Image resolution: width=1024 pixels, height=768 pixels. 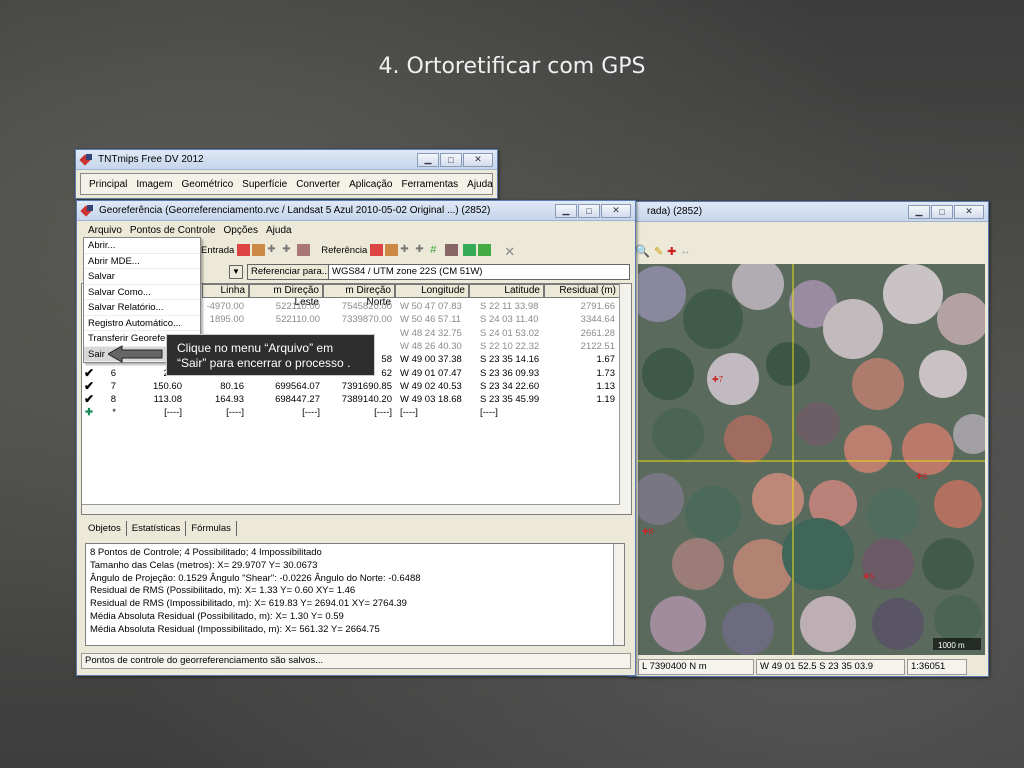 What do you see at coordinates (304, 250) in the screenshot?
I see `entrada-erase-icon` at bounding box center [304, 250].